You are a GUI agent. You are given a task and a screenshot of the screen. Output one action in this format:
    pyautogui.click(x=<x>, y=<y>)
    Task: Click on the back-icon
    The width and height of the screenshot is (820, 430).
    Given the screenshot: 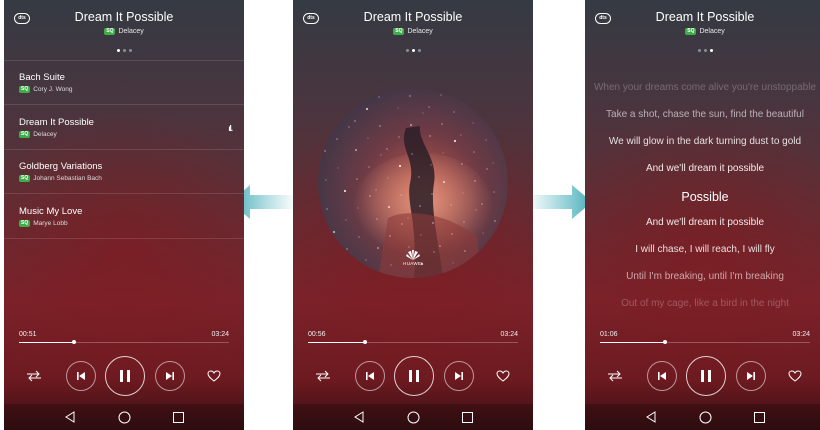 What is the action you would take?
    pyautogui.click(x=70, y=417)
    